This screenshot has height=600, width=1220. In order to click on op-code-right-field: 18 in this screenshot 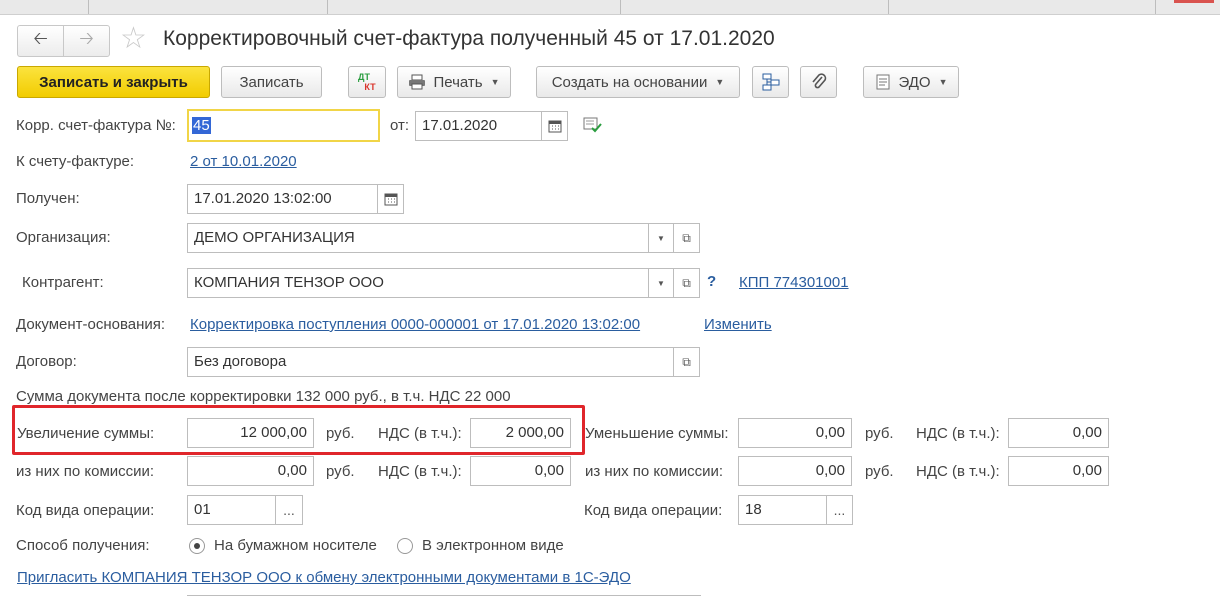, I will do `click(782, 510)`.